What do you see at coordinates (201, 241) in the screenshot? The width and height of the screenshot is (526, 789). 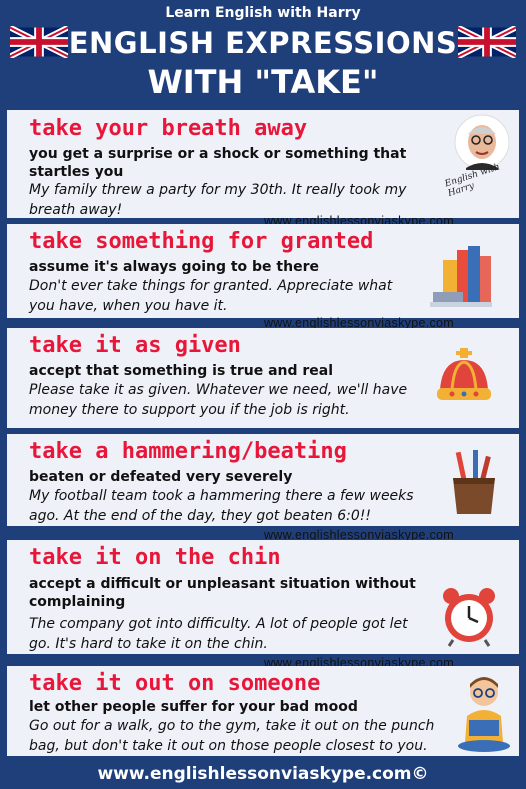 I see `expression-phrase: take something for granted` at bounding box center [201, 241].